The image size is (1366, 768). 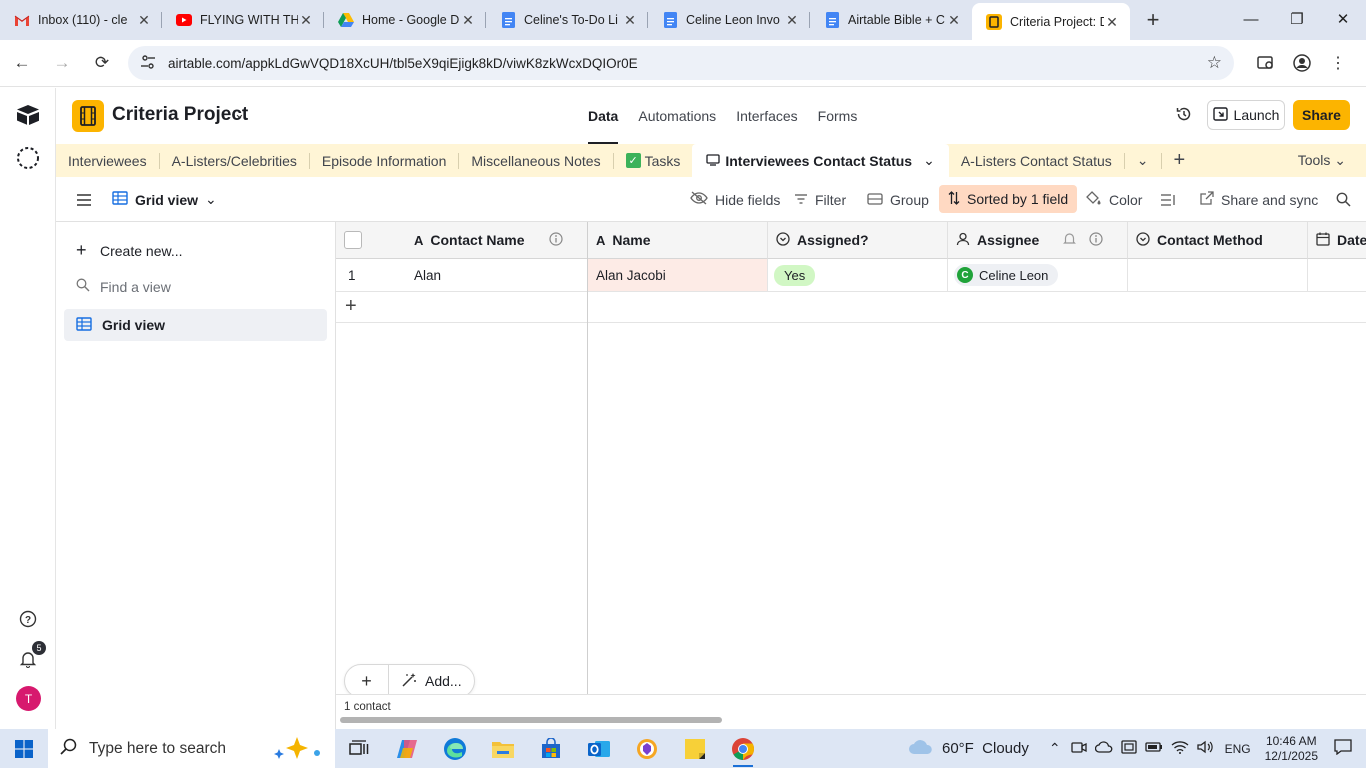 What do you see at coordinates (1078, 748) in the screenshot?
I see `meet-now-icon` at bounding box center [1078, 748].